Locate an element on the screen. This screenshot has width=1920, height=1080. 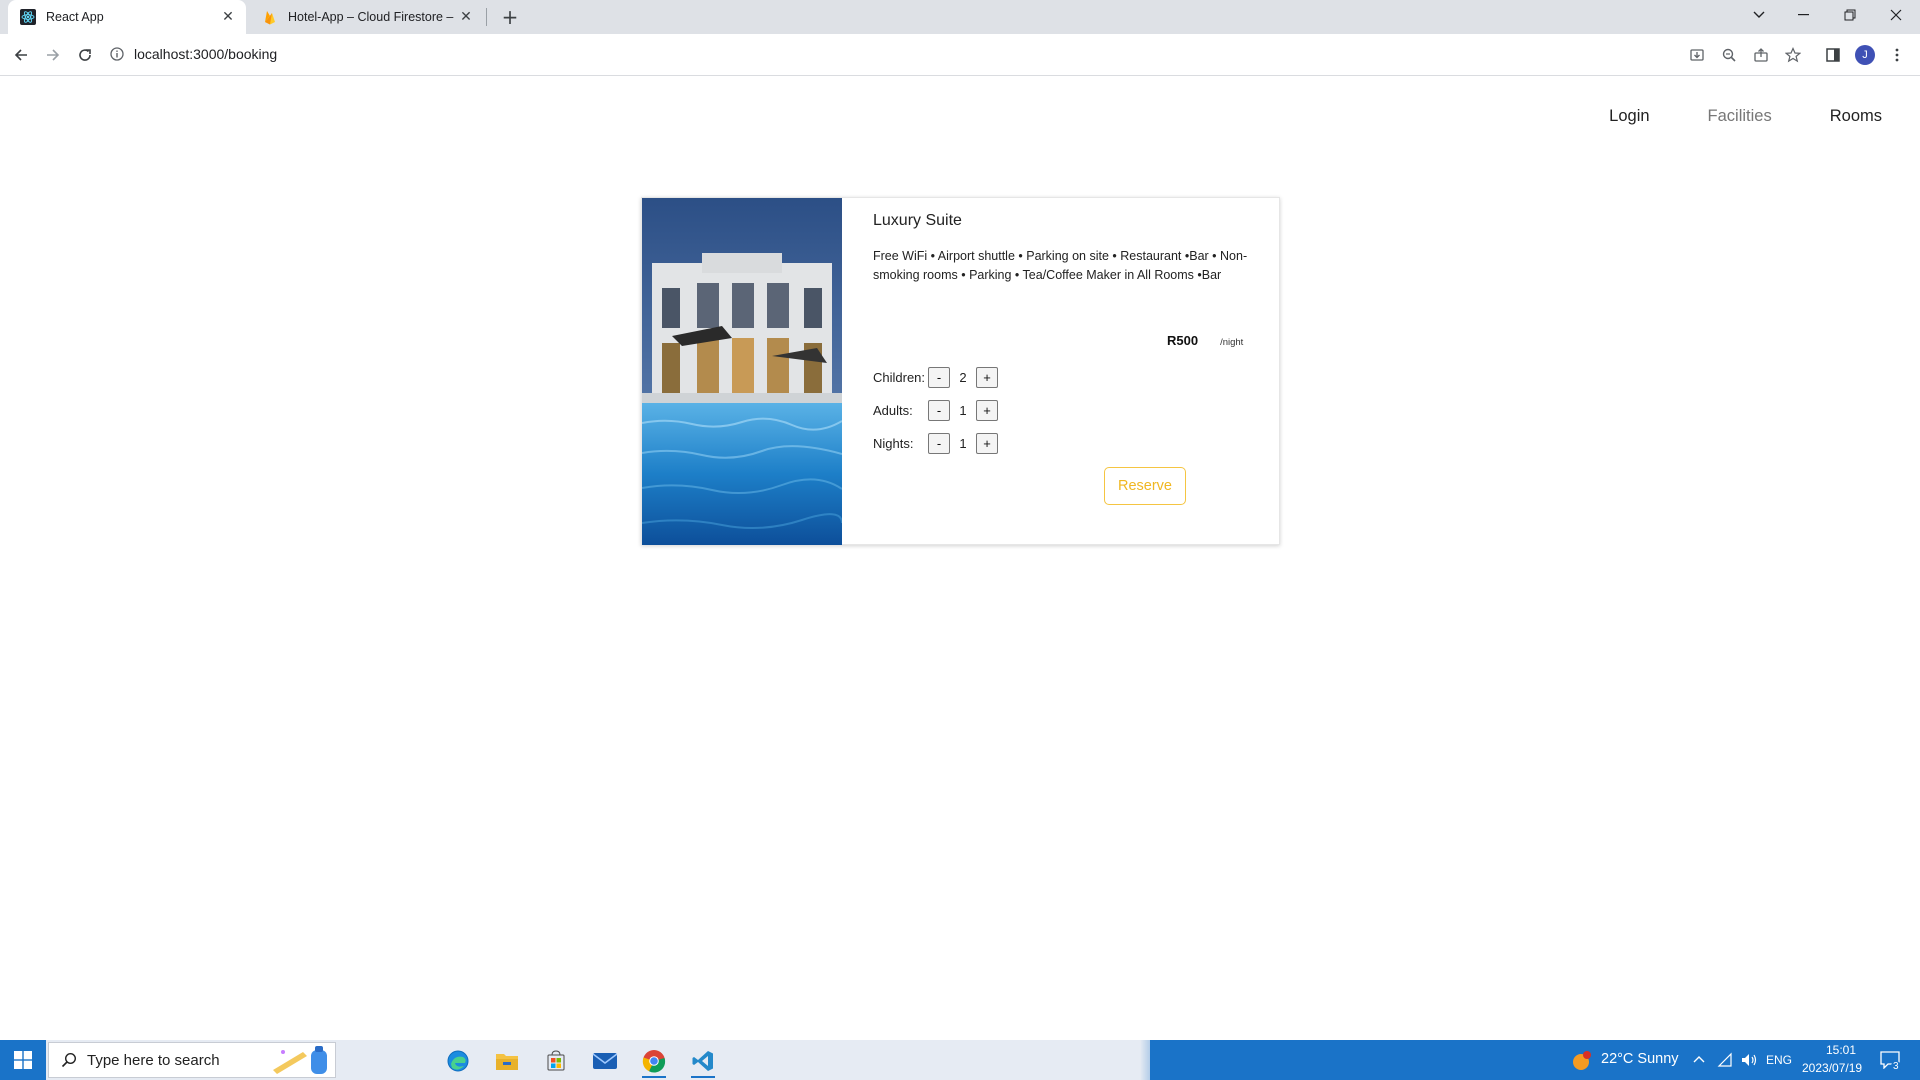
new-tab-button: + is located at coordinates (510, 17).